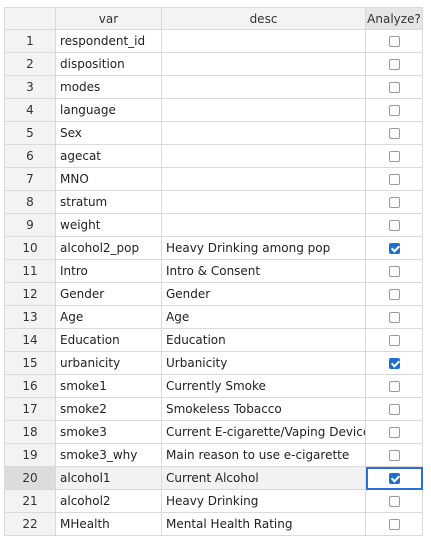 This screenshot has height=536, width=431. Describe the element at coordinates (108, 202) in the screenshot. I see `var-cell: stratum` at that location.